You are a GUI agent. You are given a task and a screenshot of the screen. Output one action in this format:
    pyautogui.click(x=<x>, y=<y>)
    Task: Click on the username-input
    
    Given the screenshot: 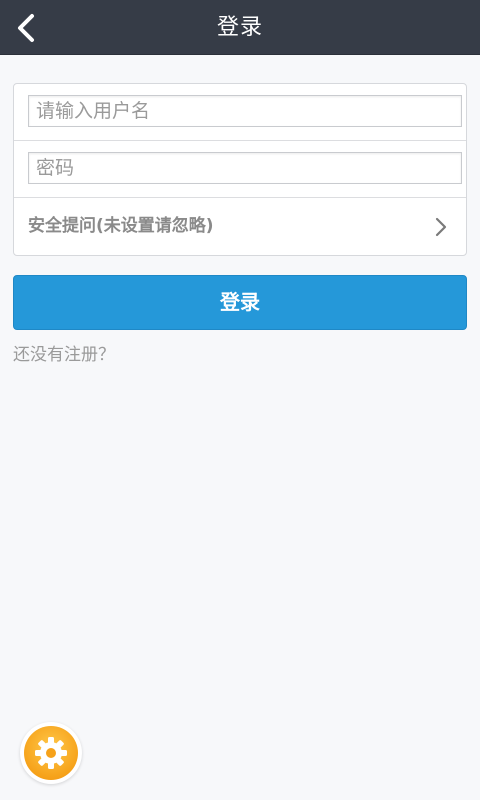 What is the action you would take?
    pyautogui.click(x=245, y=111)
    